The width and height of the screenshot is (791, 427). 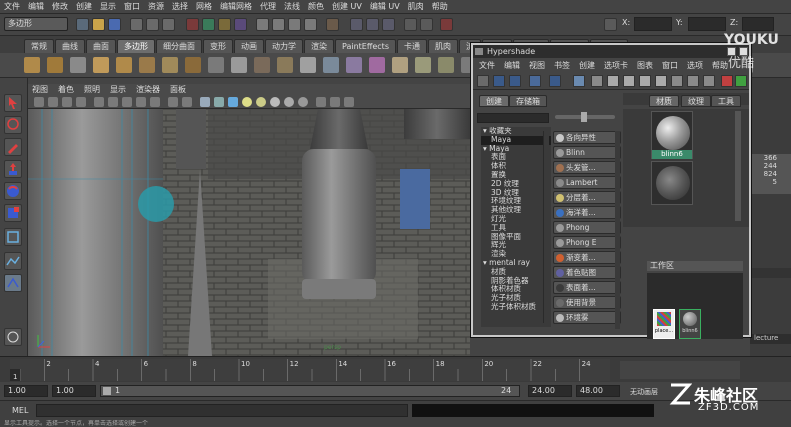 I want to click on z-field, so click(x=758, y=24).